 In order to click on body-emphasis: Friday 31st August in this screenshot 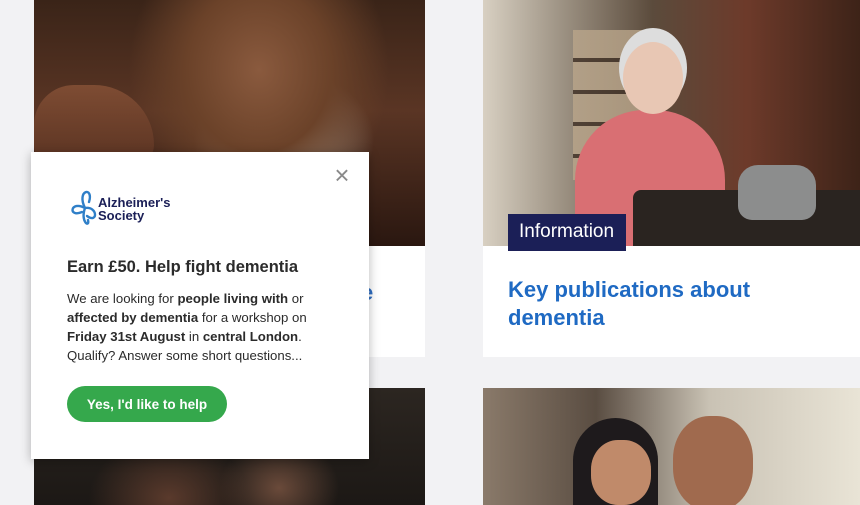, I will do `click(126, 336)`.